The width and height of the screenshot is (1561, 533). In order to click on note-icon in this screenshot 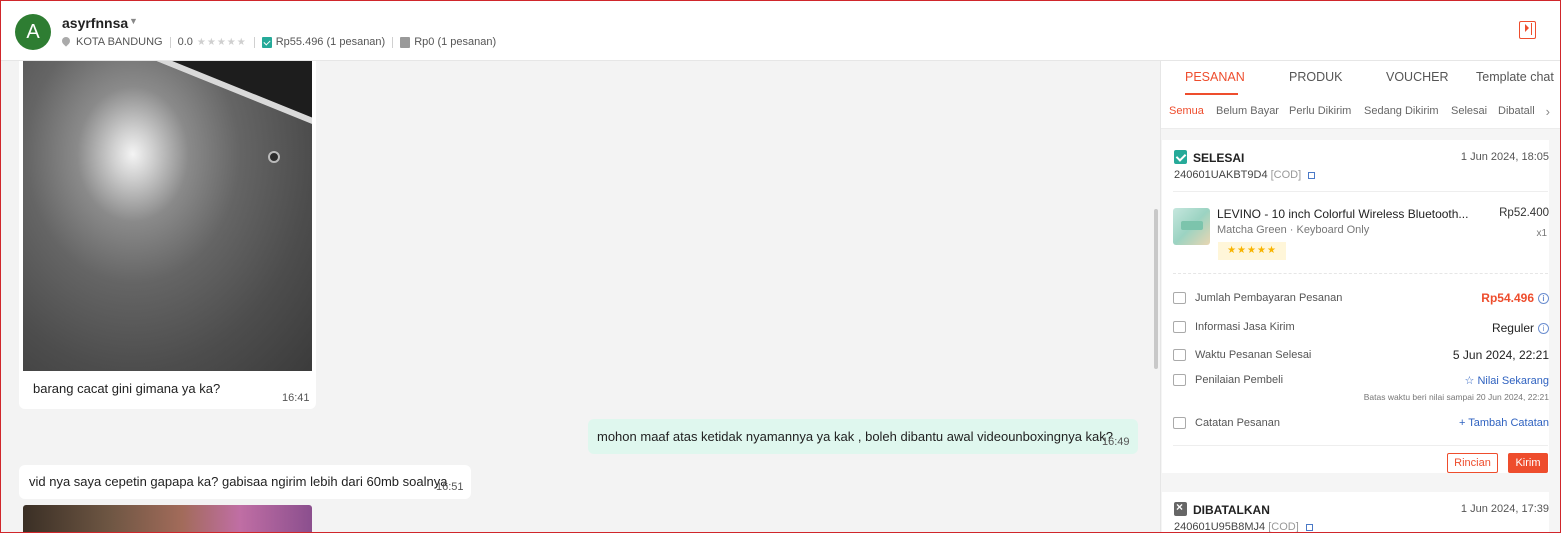, I will do `click(1179, 423)`.